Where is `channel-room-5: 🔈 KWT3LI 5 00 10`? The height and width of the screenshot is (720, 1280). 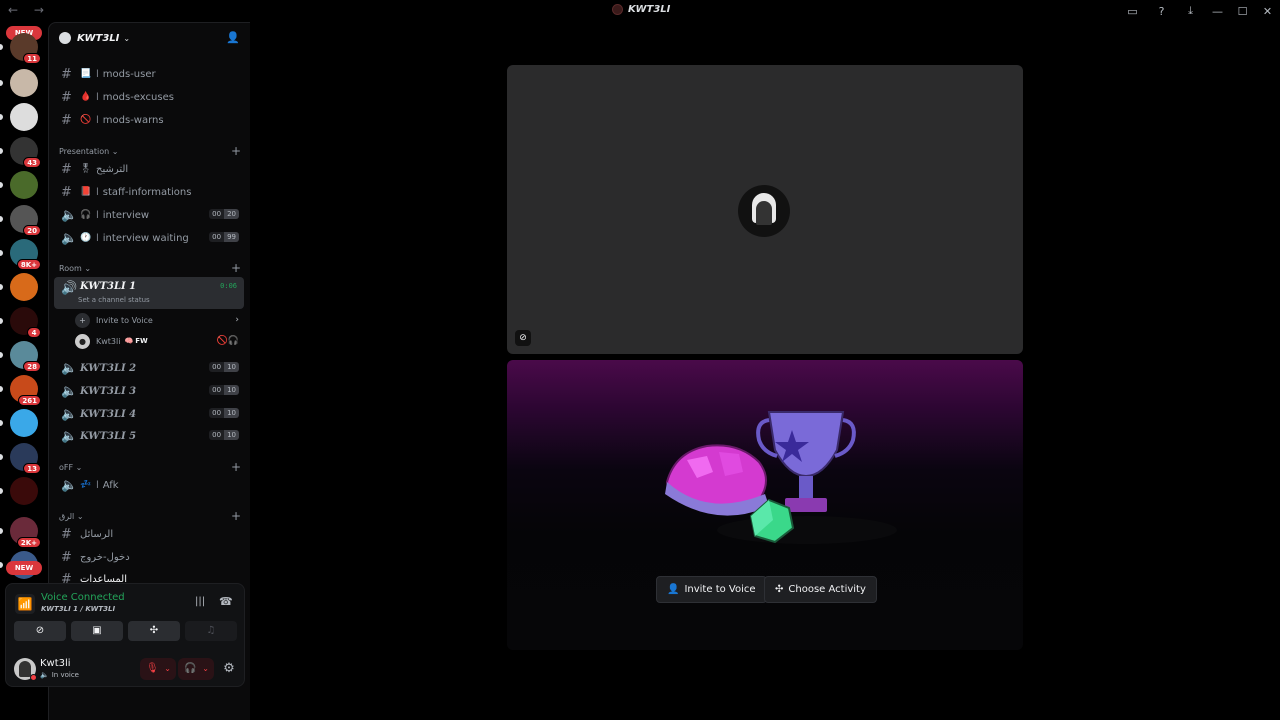 channel-room-5: 🔈 KWT3LI 5 00 10 is located at coordinates (149, 436).